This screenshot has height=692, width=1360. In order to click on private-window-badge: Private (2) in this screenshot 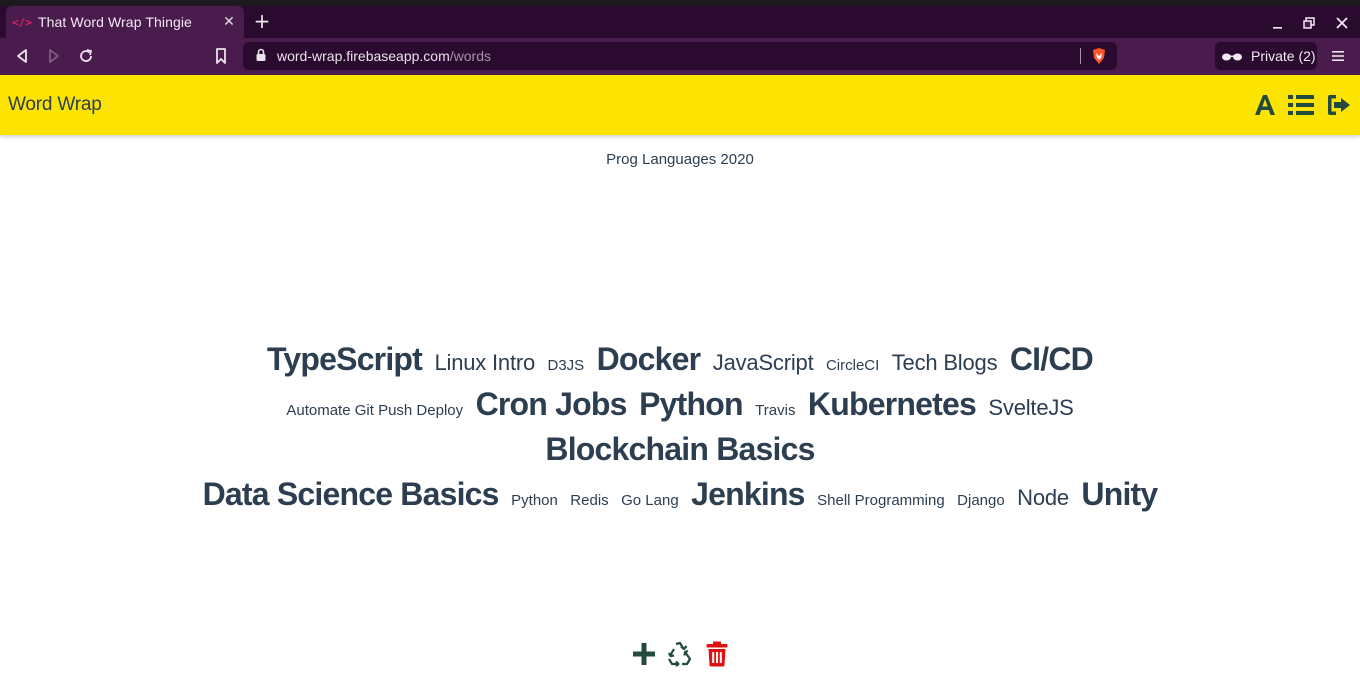, I will do `click(1266, 56)`.